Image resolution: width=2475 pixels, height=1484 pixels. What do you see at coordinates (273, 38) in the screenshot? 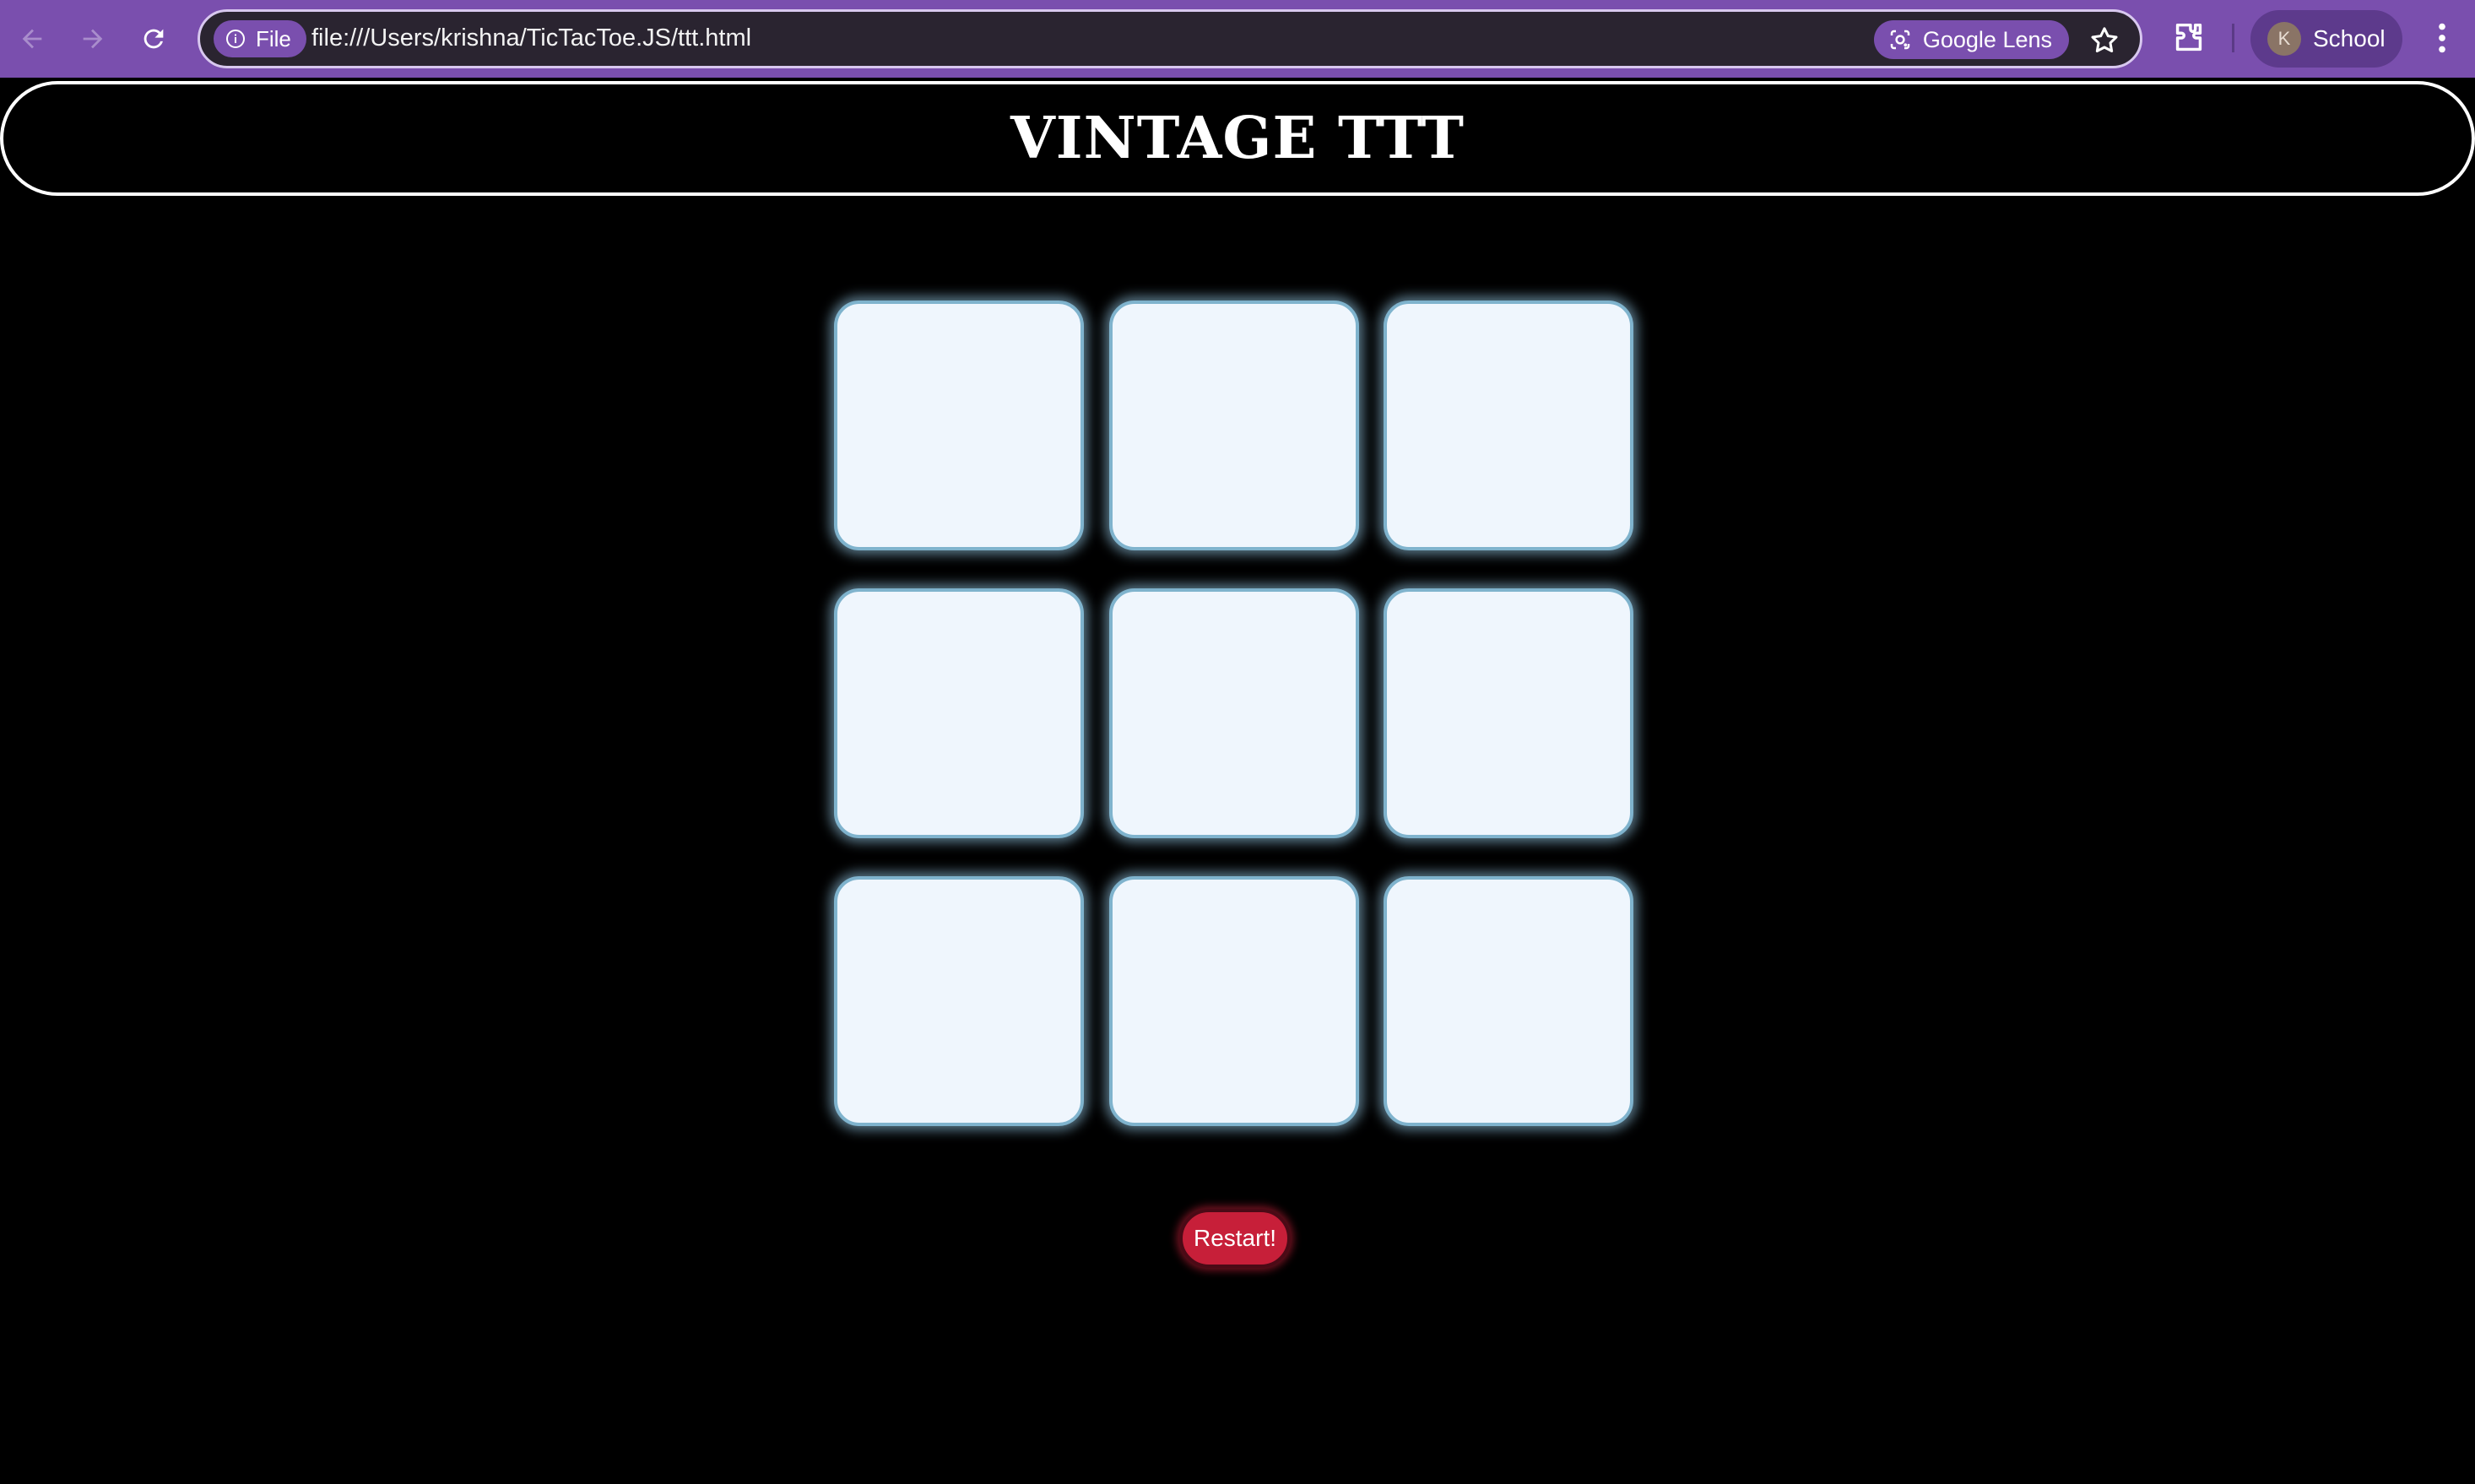
I see `file-chip-label: File` at bounding box center [273, 38].